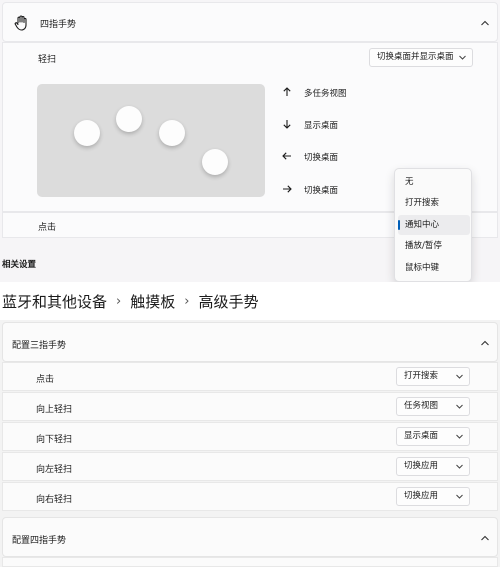  Describe the element at coordinates (321, 191) in the screenshot. I see `gesture-right-label: 切换桌面` at that location.